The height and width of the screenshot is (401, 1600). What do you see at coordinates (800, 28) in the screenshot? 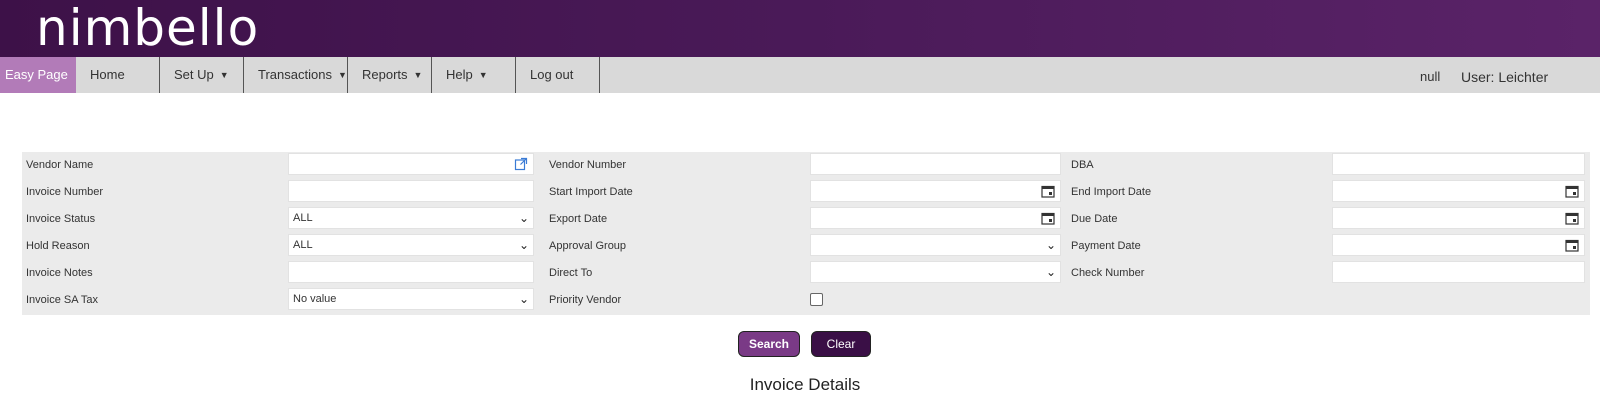
I see `header-banner: nimbello` at bounding box center [800, 28].